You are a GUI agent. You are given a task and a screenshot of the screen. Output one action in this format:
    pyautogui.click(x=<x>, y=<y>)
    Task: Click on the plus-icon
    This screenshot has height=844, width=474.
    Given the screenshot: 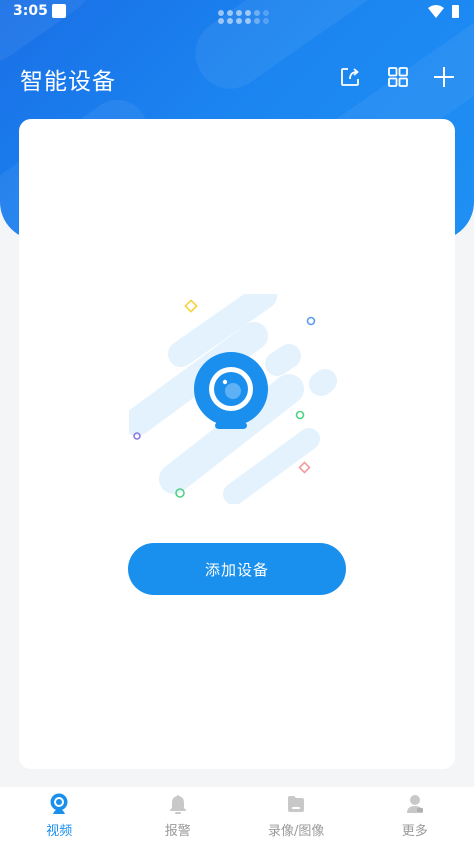 What is the action you would take?
    pyautogui.click(x=444, y=77)
    